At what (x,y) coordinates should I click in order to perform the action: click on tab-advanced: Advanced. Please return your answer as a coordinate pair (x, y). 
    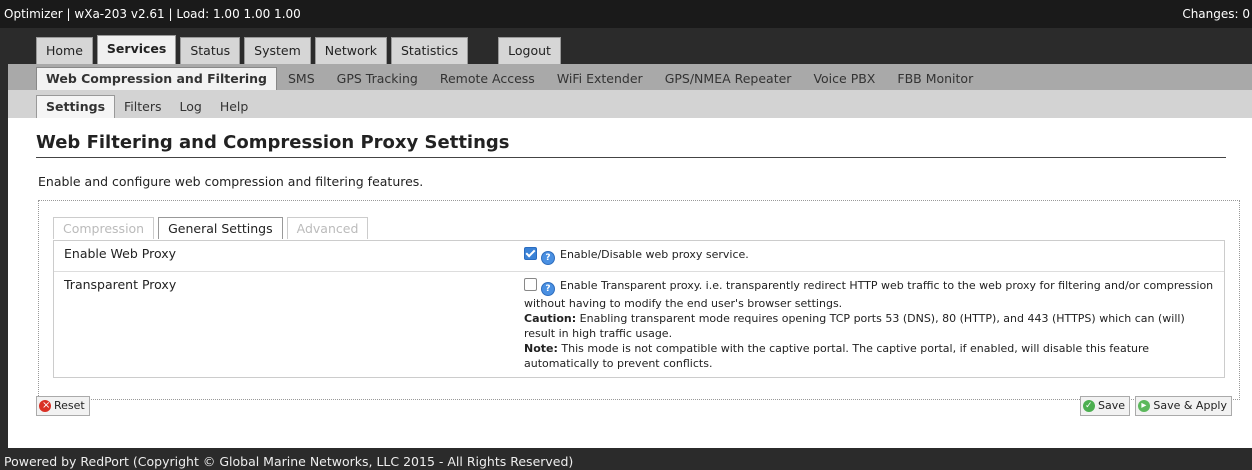
    Looking at the image, I should click on (327, 228).